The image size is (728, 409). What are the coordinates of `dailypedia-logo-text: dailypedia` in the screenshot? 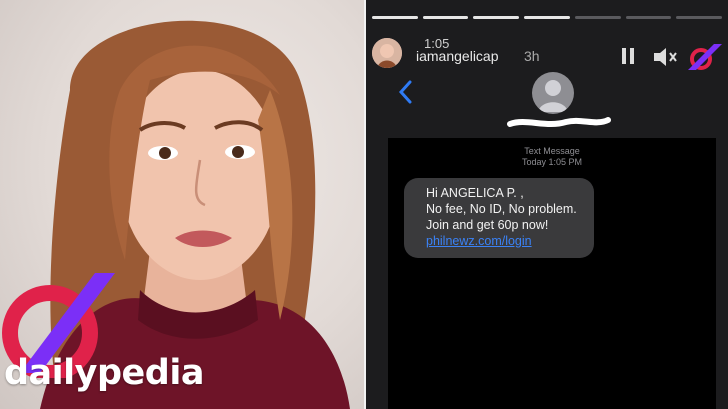 It's located at (104, 373).